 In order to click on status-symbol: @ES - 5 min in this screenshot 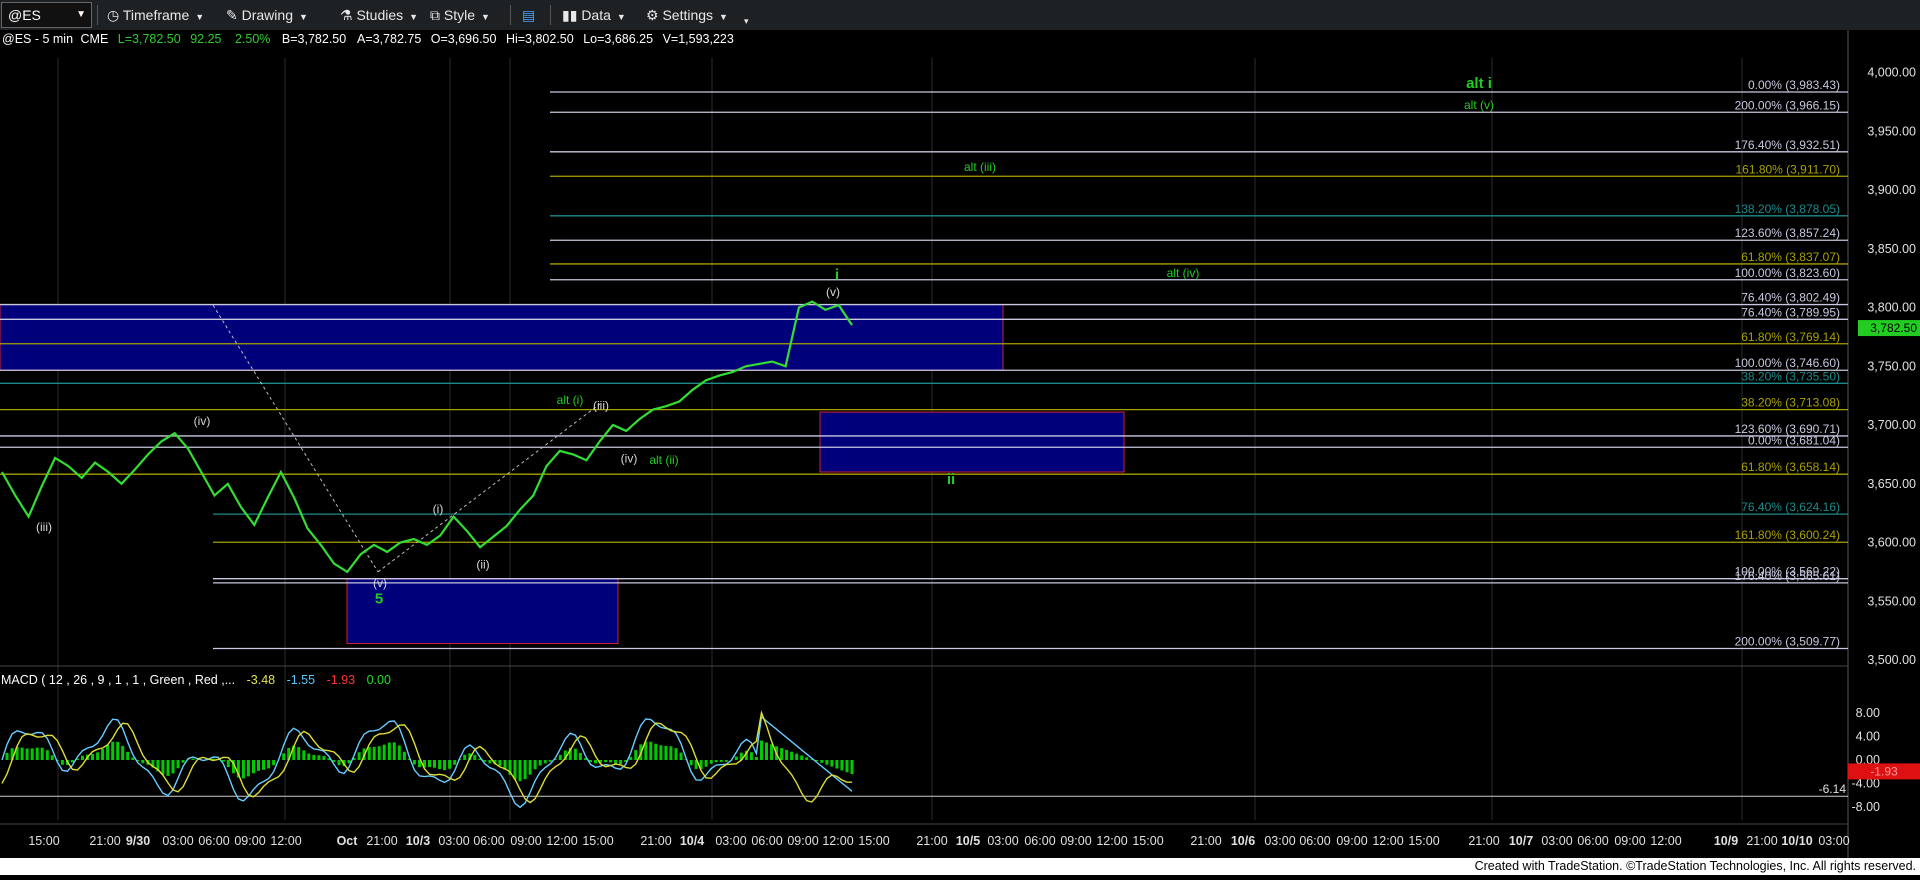, I will do `click(37, 39)`.